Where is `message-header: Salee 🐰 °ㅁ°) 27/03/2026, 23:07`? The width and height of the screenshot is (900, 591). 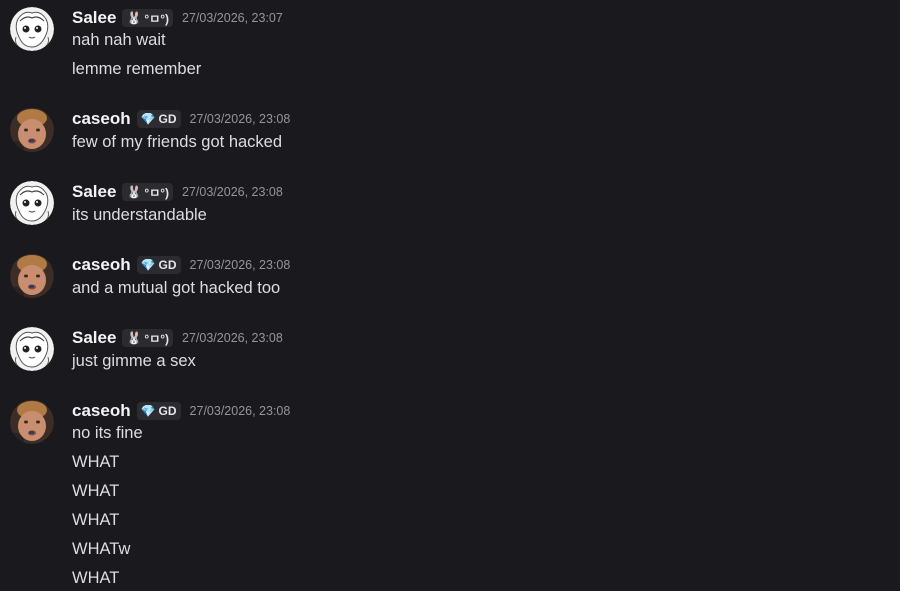
message-header: Salee 🐰 °ㅁ°) 27/03/2026, 23:07 is located at coordinates (177, 18).